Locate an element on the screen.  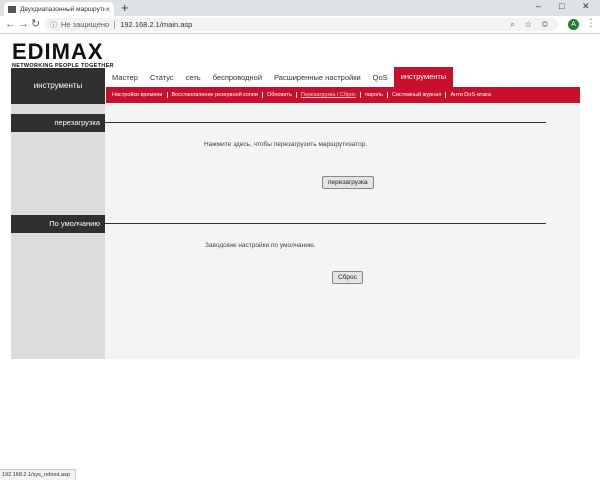
edimax-logo: EDIMAX NETWORKING PEOPLE TOGETHER is located at coordinates (63, 54).